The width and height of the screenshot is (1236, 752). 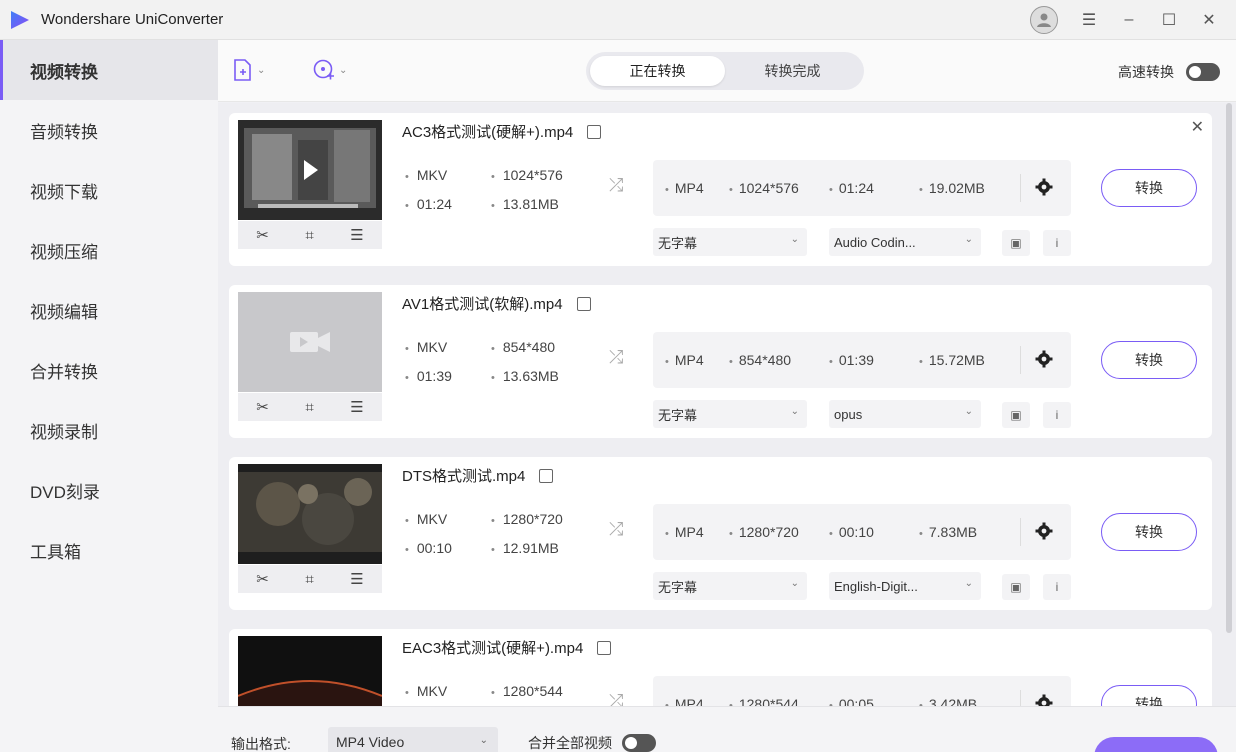 I want to click on output-resolution: 1280*720, so click(x=764, y=532).